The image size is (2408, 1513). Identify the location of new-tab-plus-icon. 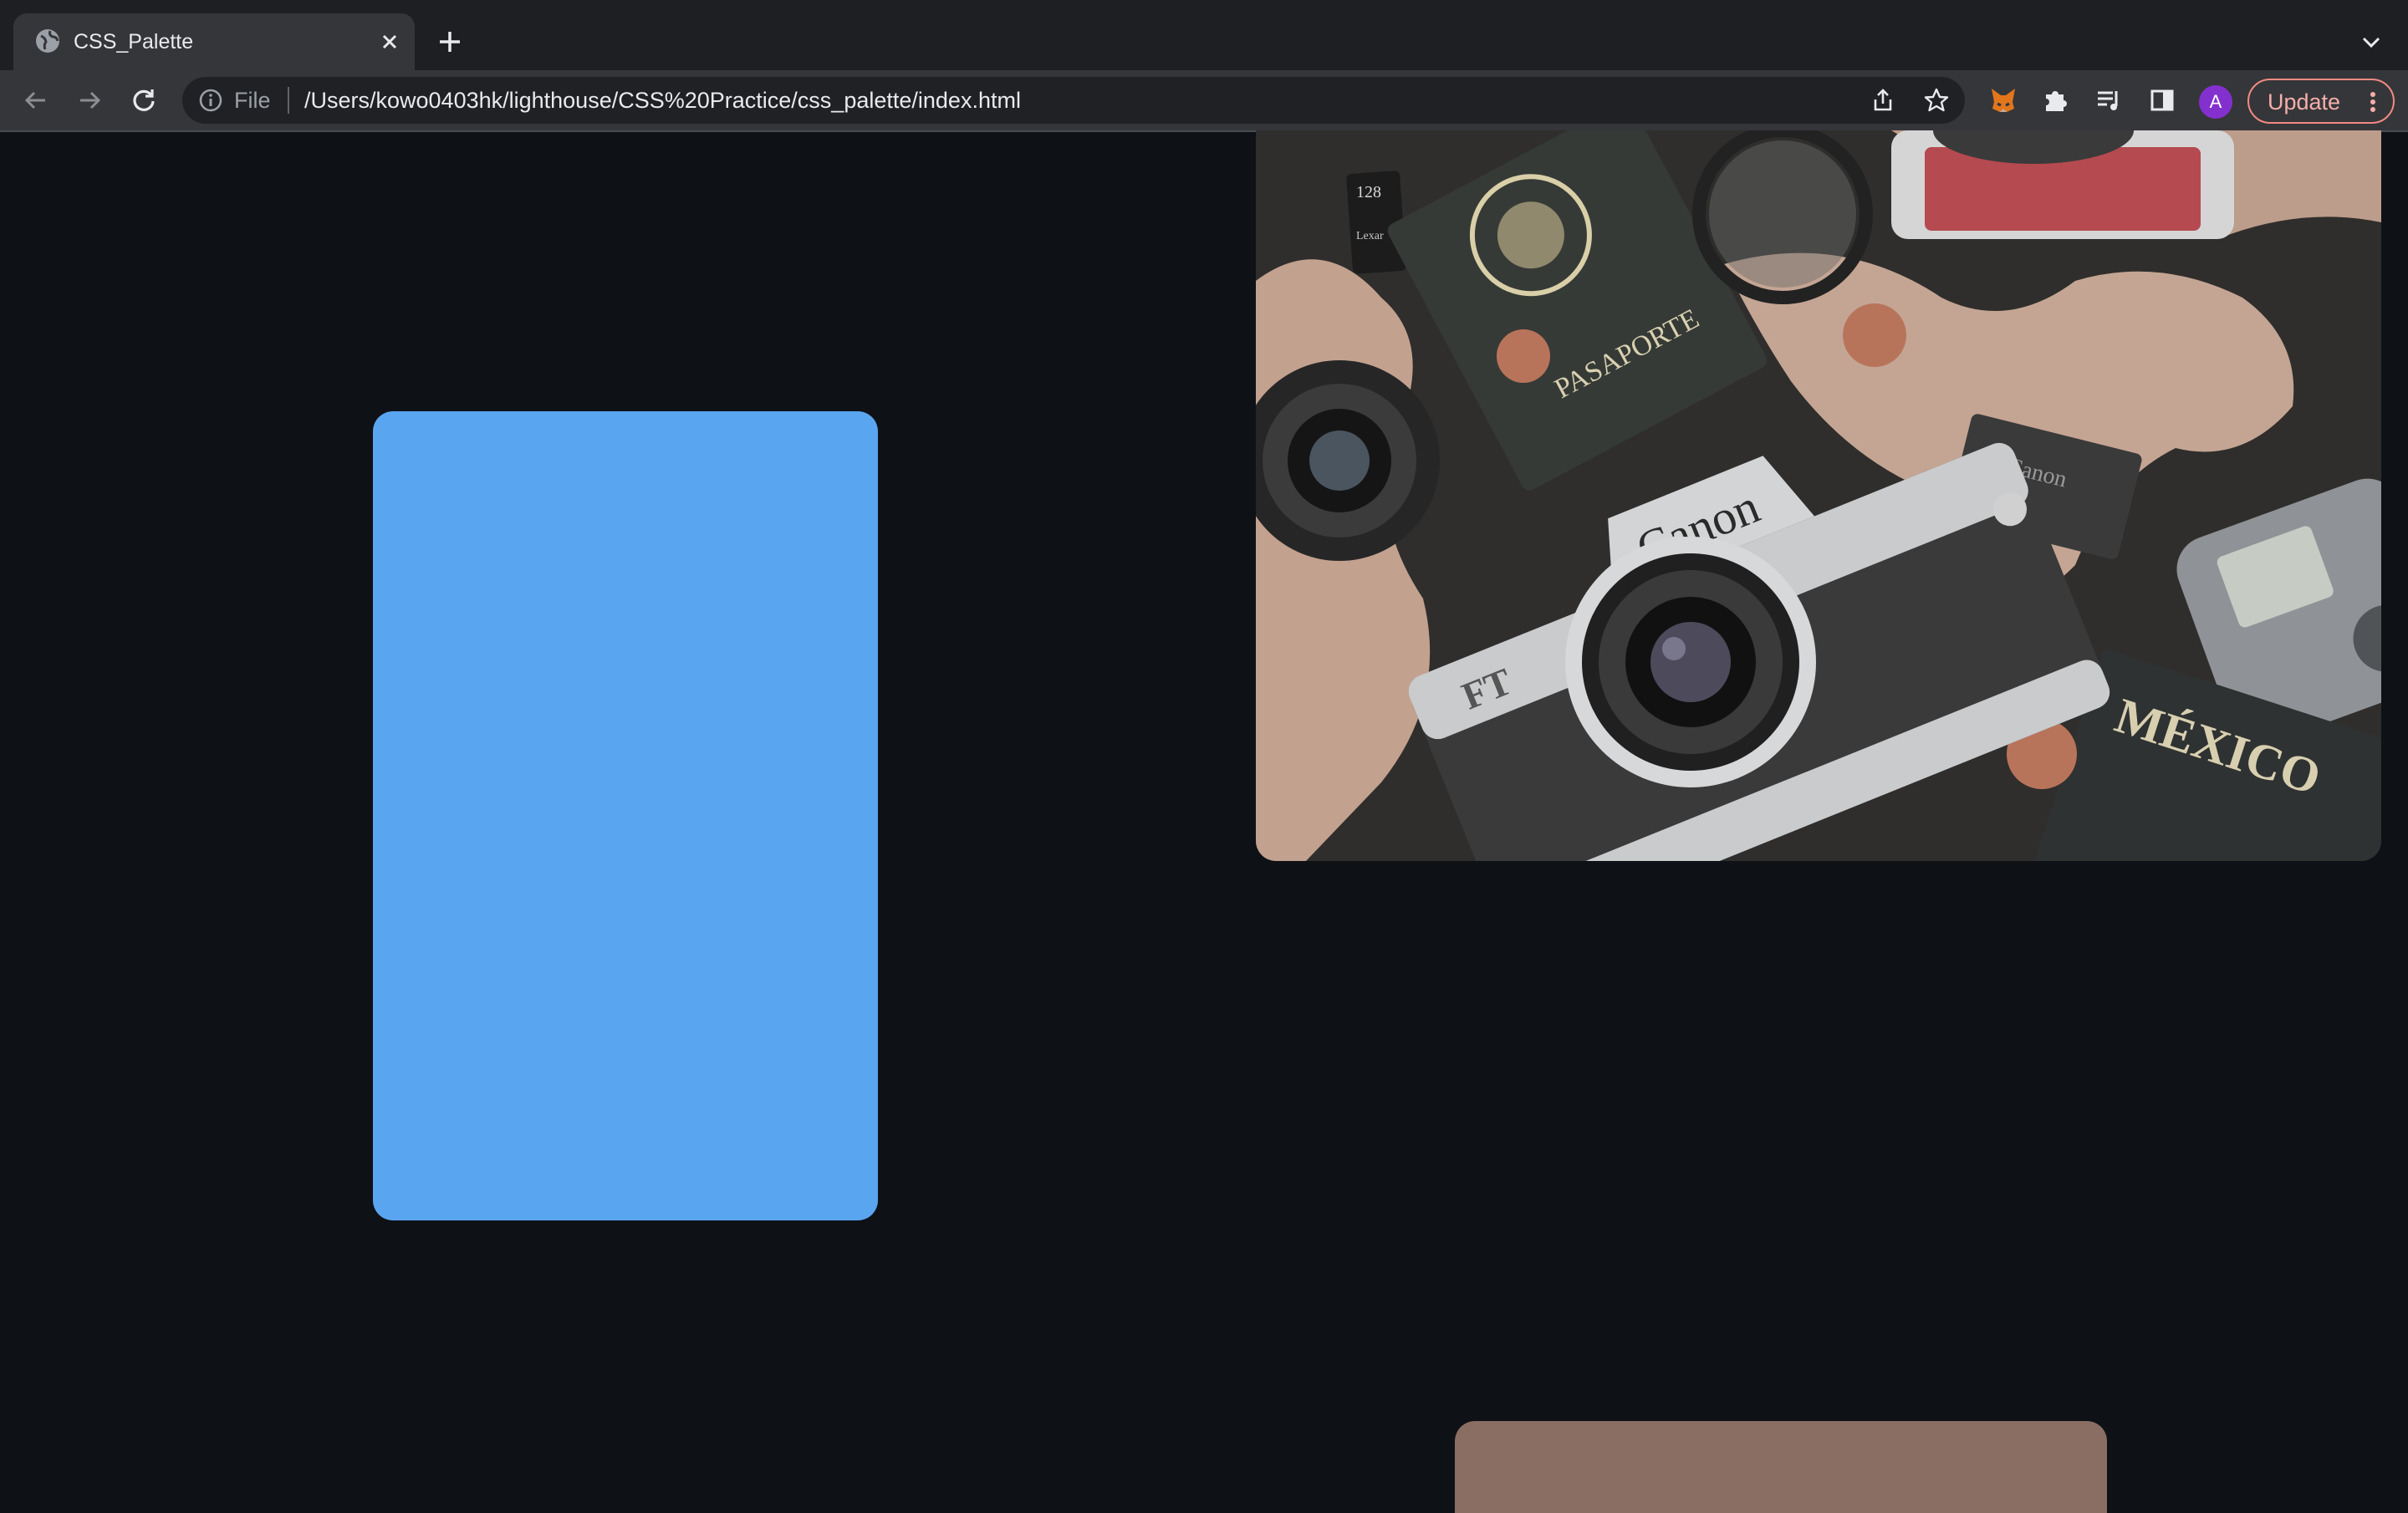
(450, 42).